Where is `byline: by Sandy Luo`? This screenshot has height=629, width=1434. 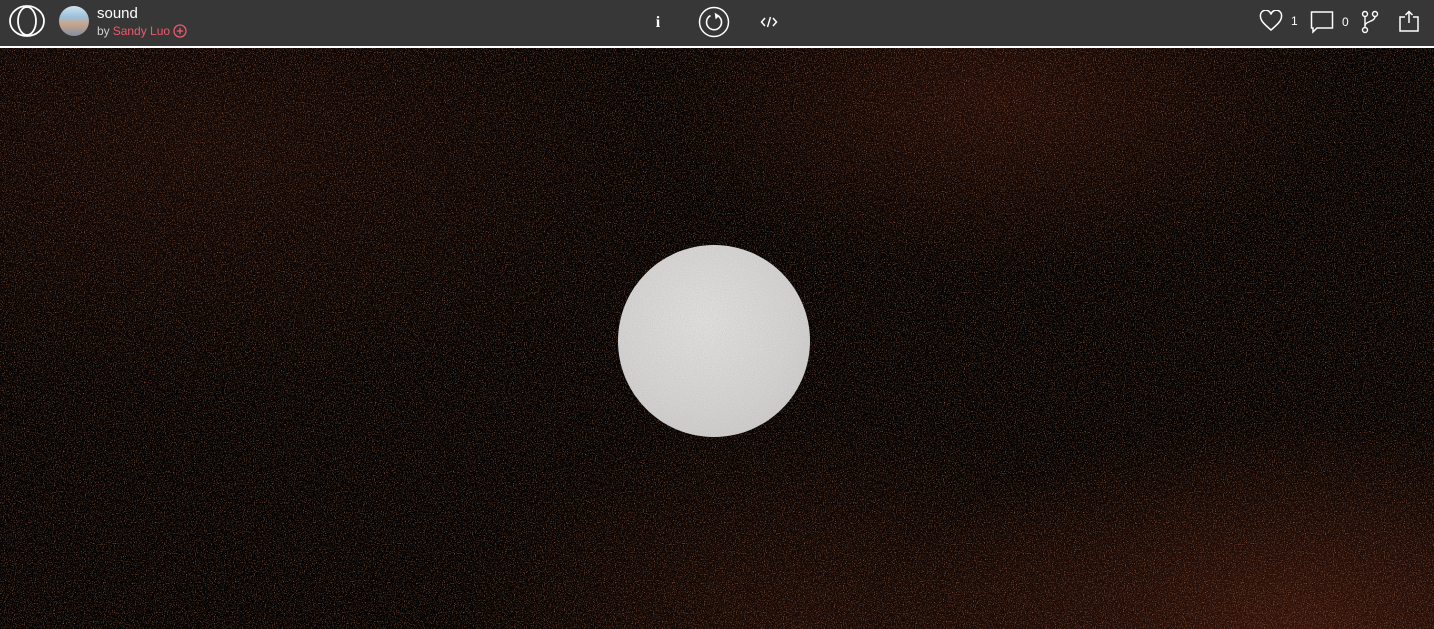
byline: by Sandy Luo is located at coordinates (142, 31).